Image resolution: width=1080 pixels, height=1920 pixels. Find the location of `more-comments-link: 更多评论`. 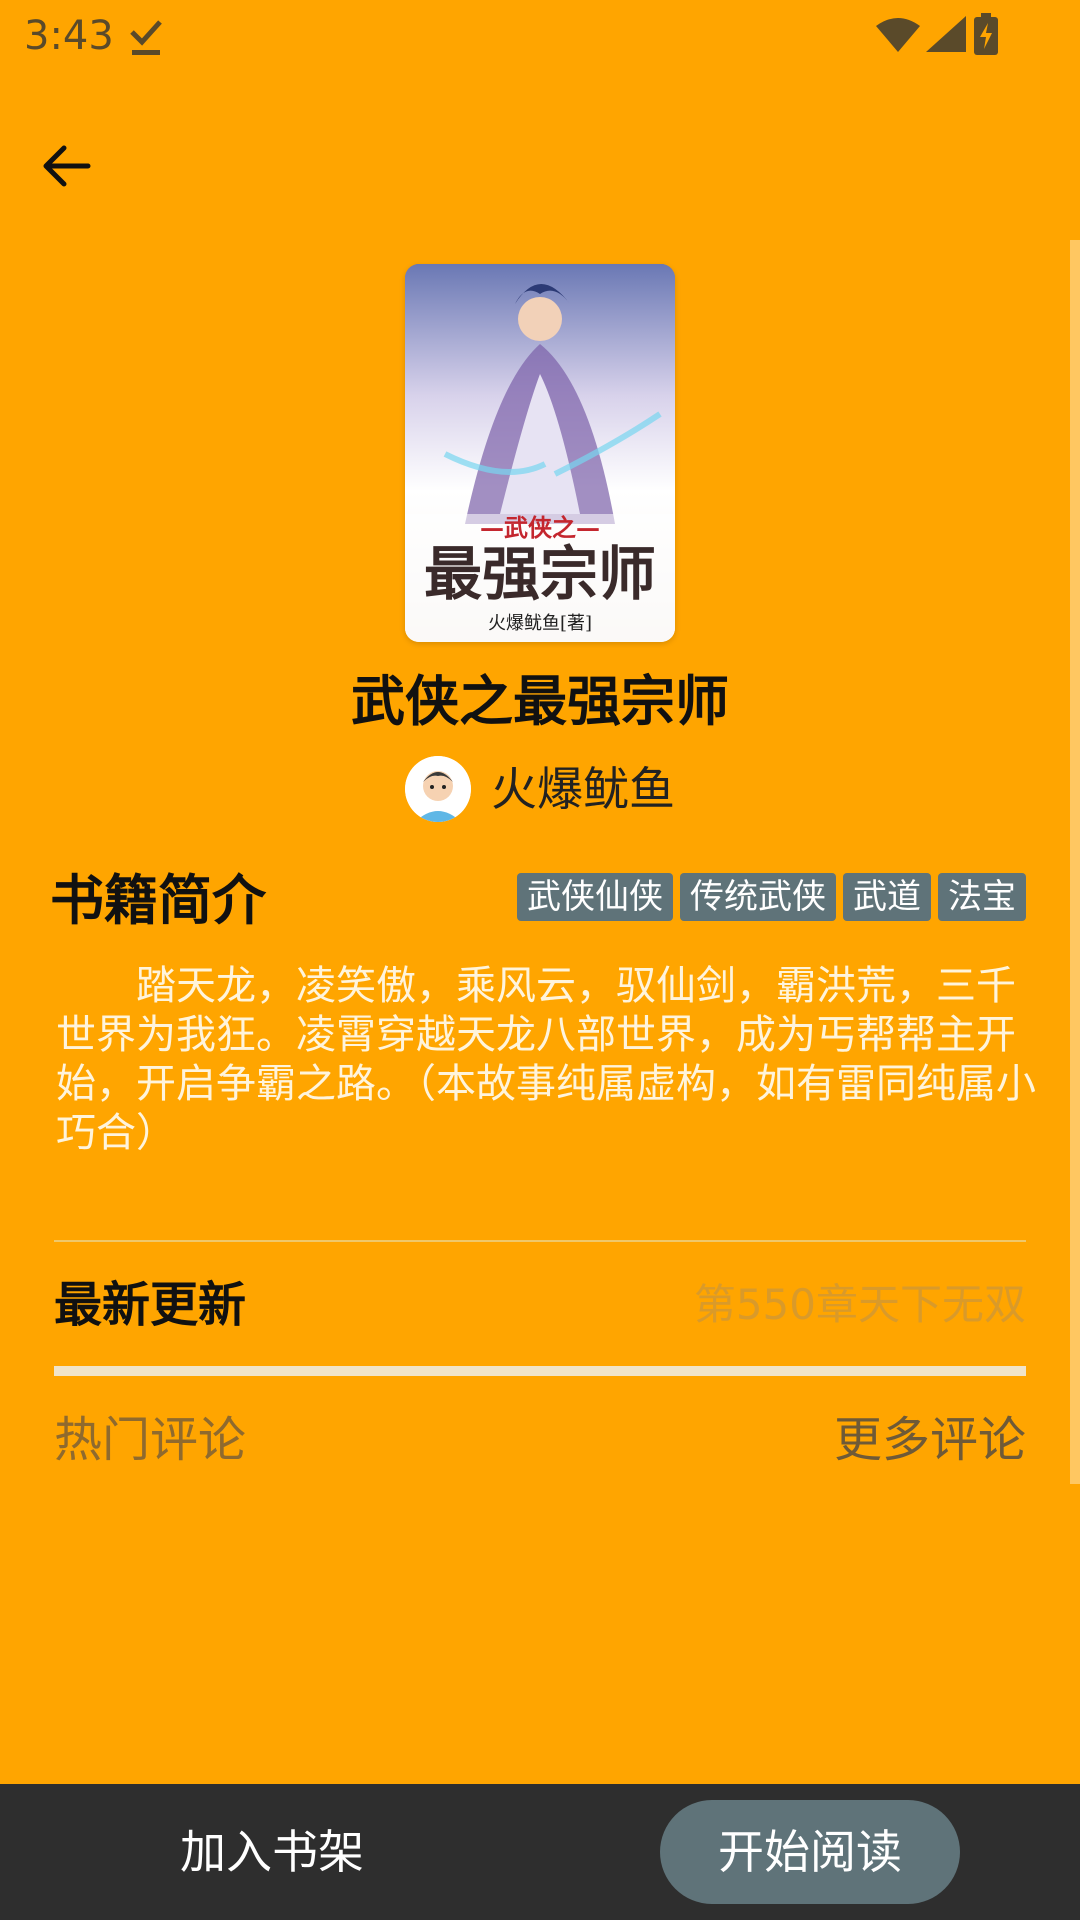

more-comments-link: 更多评论 is located at coordinates (930, 1440).